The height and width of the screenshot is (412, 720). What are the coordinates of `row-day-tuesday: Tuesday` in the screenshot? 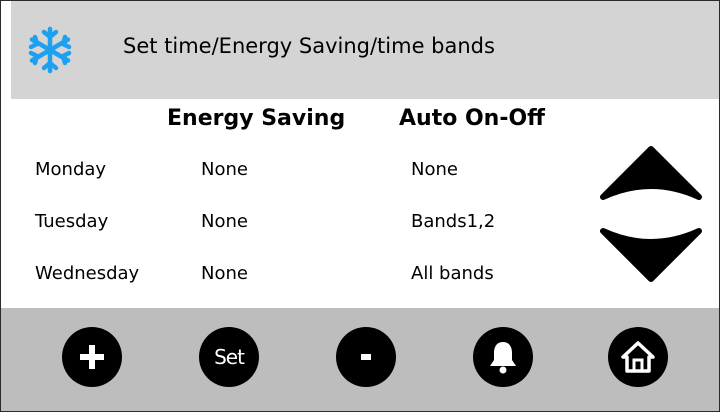 It's located at (72, 221).